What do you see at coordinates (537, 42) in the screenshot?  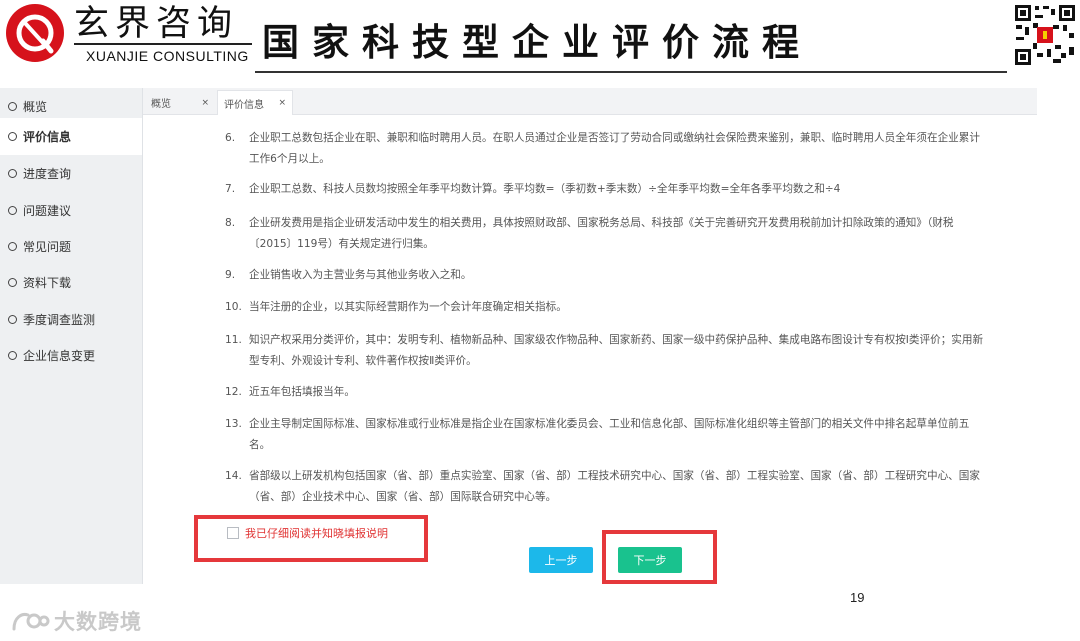 I see `slide-title: 国家科技型企业评价流程` at bounding box center [537, 42].